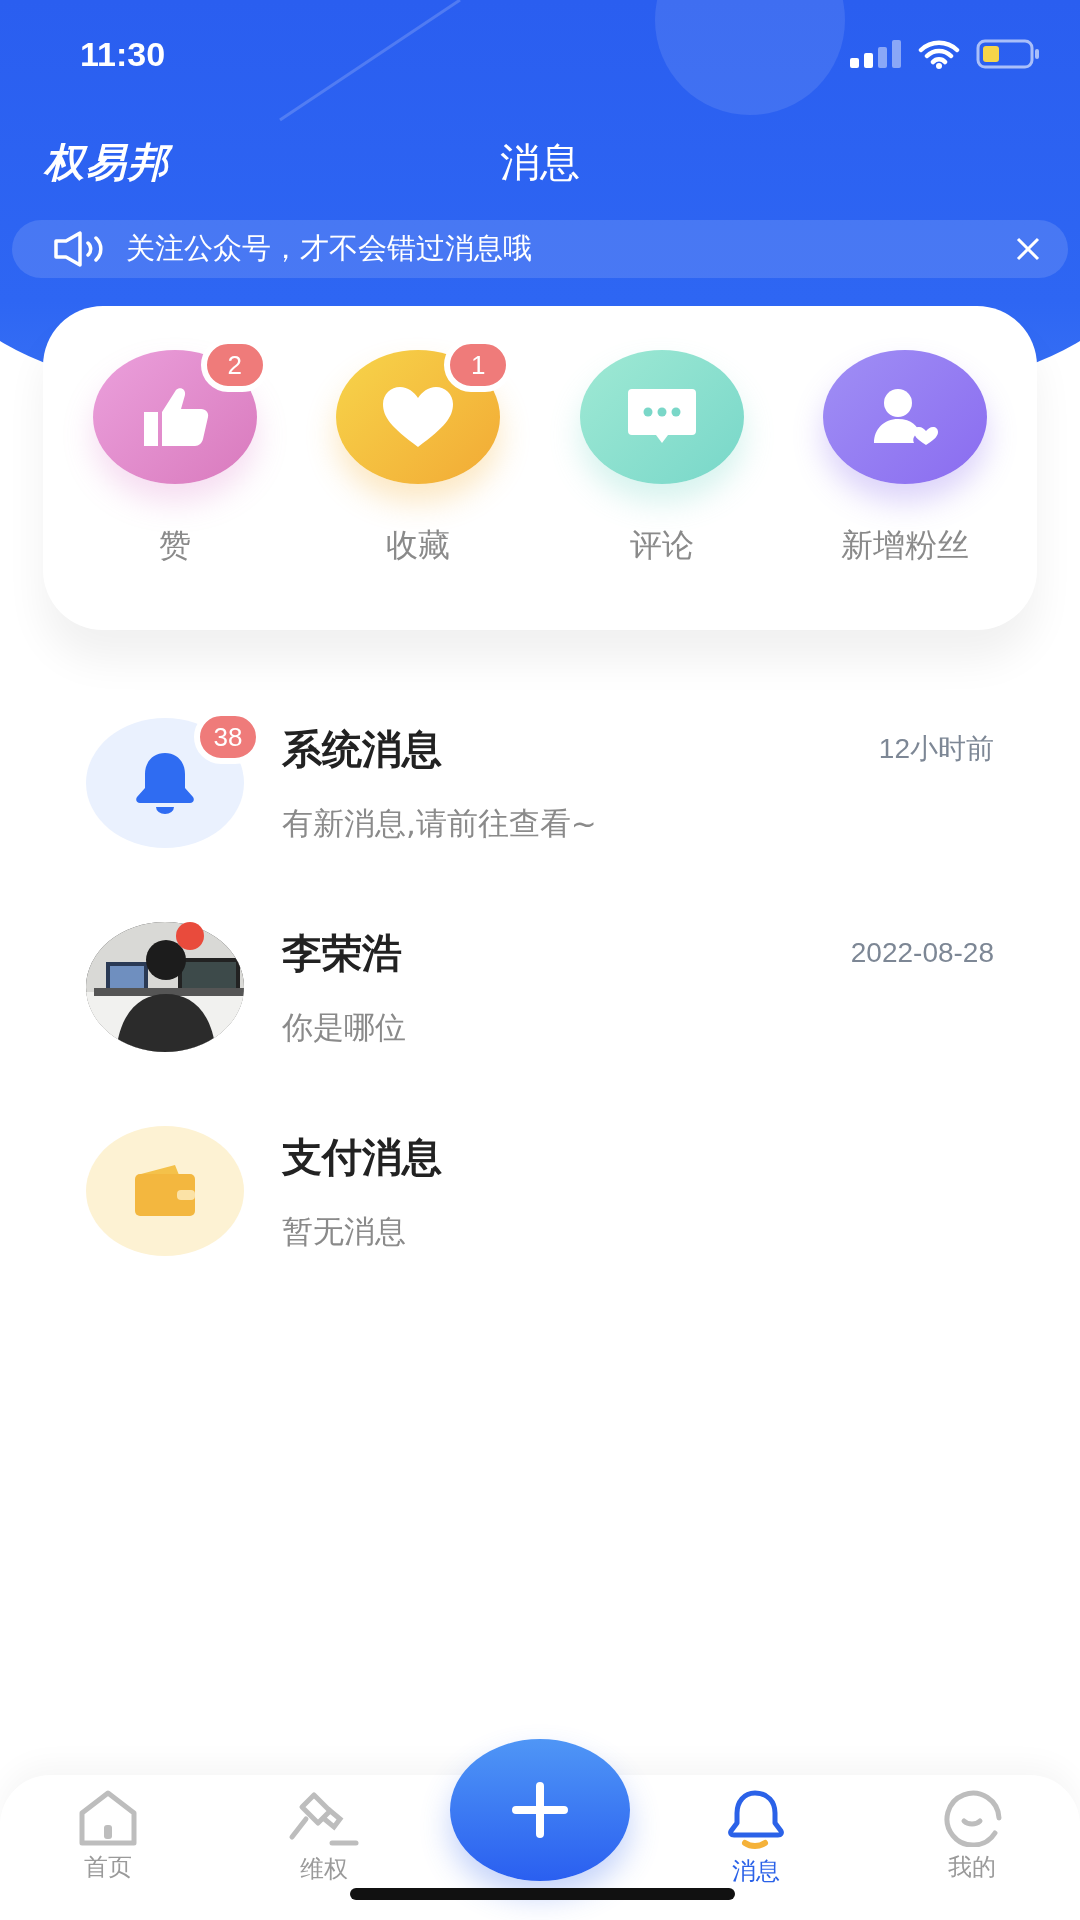  Describe the element at coordinates (324, 1819) in the screenshot. I see `gavel-icon` at that location.